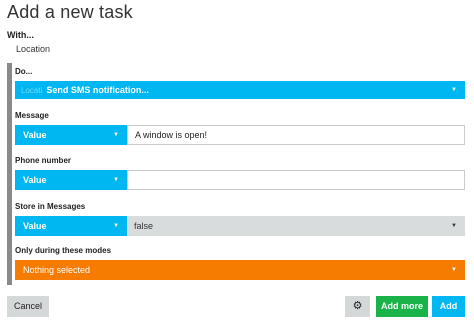 This screenshot has height=323, width=474. Describe the element at coordinates (43, 160) in the screenshot. I see `phone-number-label: Phone number` at that location.